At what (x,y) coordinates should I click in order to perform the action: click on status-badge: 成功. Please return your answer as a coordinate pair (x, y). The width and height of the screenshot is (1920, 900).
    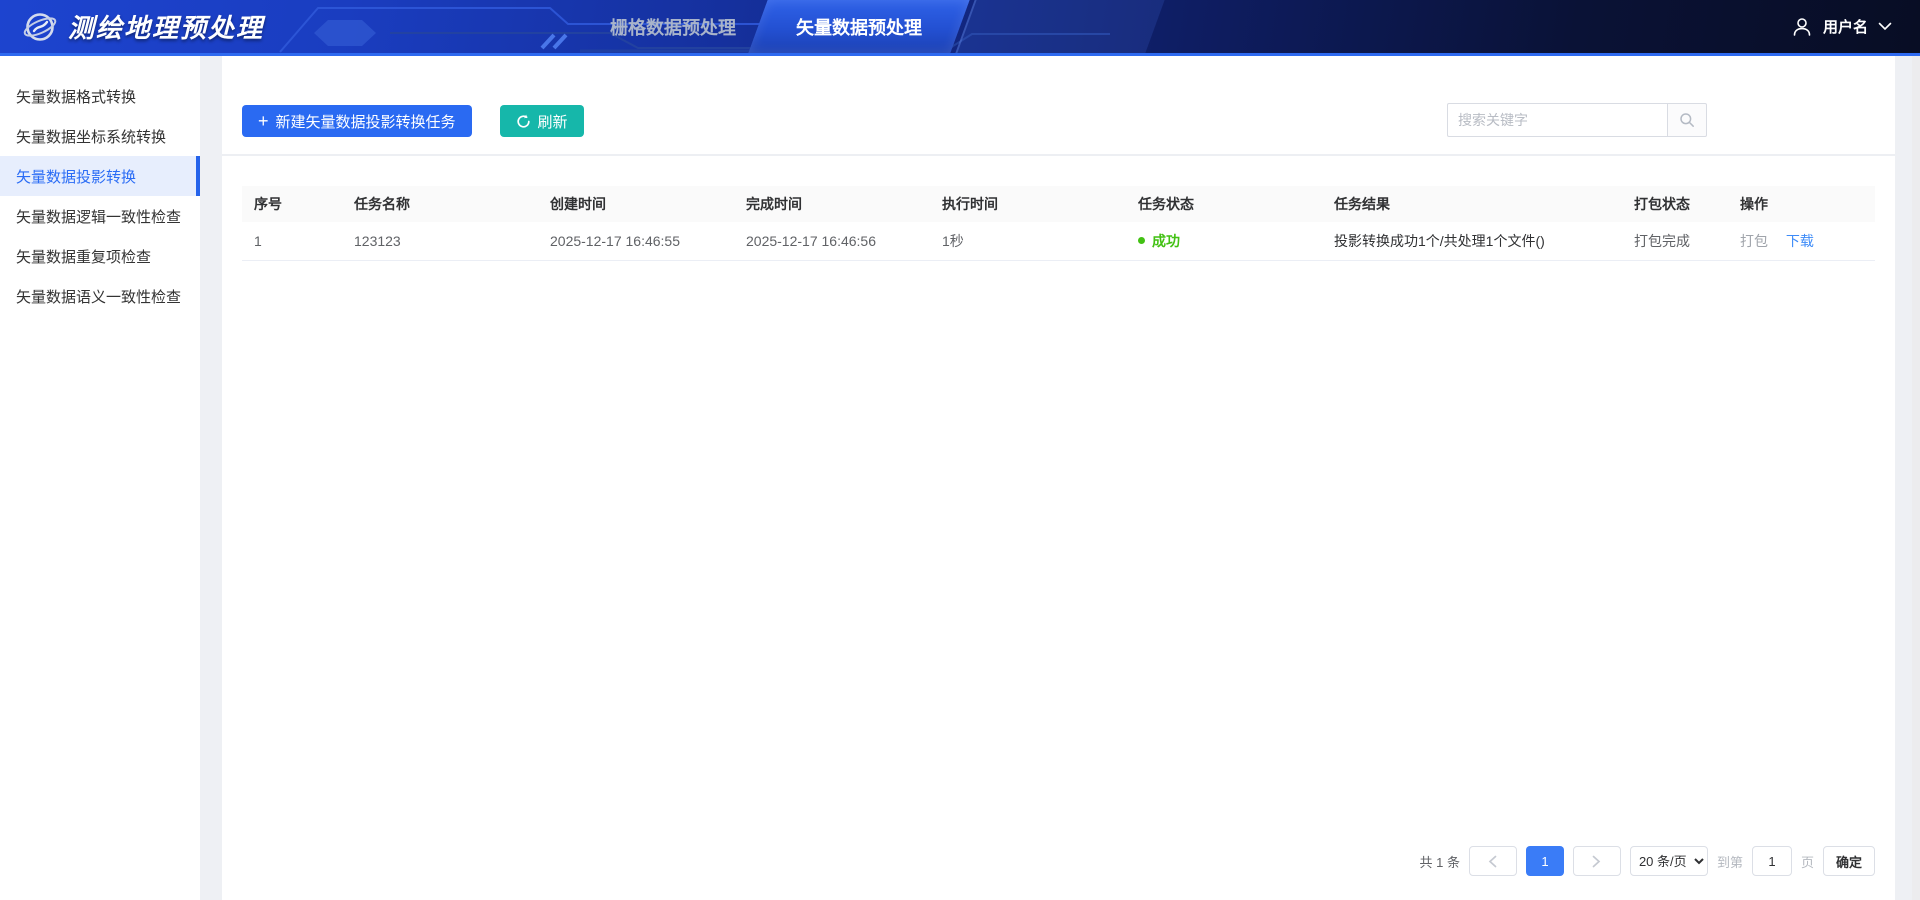
    Looking at the image, I should click on (1159, 241).